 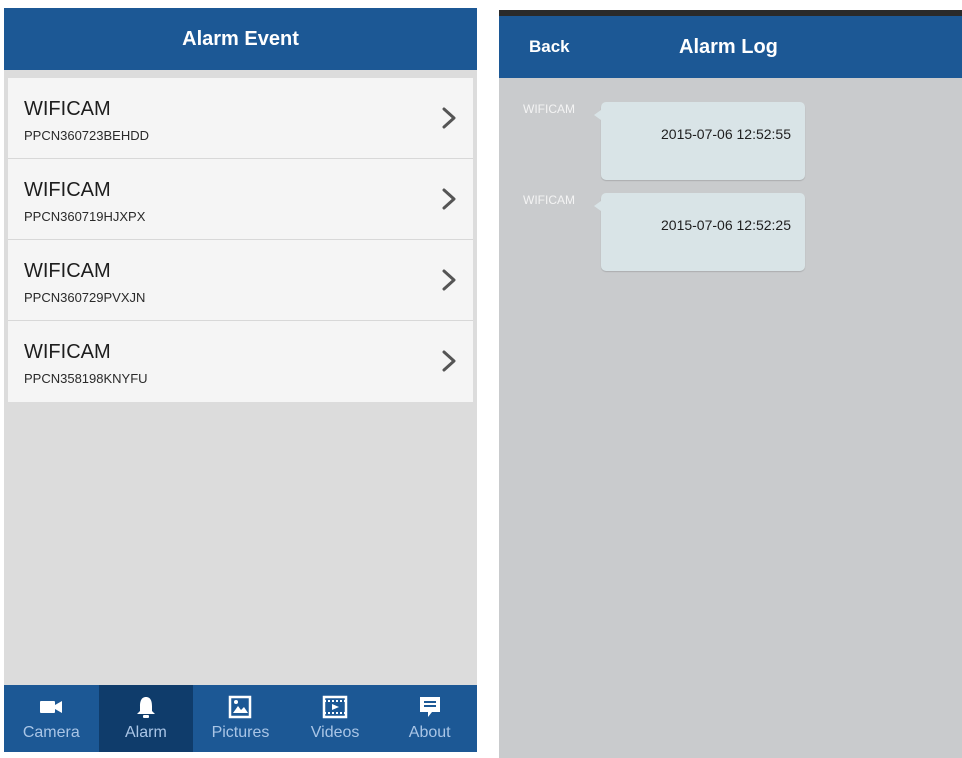 What do you see at coordinates (145, 707) in the screenshot?
I see `bell-icon` at bounding box center [145, 707].